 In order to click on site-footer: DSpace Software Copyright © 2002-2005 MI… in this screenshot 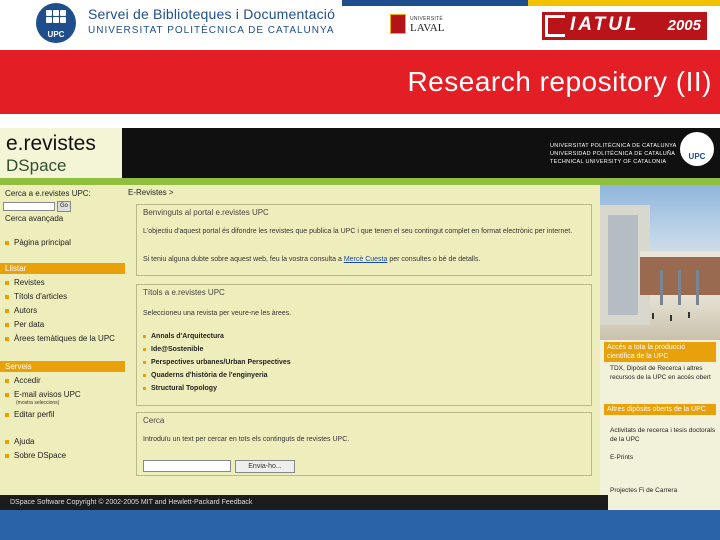, I will do `click(304, 502)`.